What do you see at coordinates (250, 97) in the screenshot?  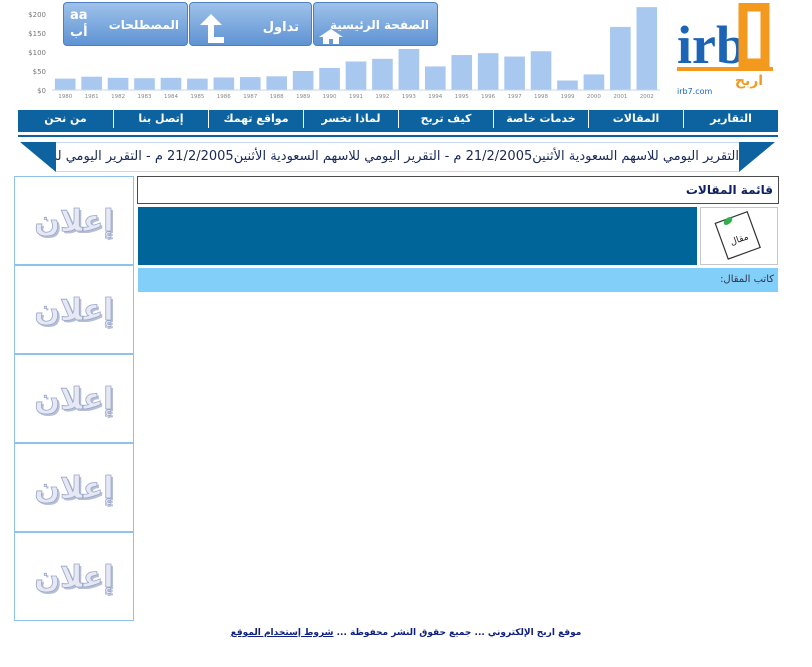 I see `x-tick-label: 1987` at bounding box center [250, 97].